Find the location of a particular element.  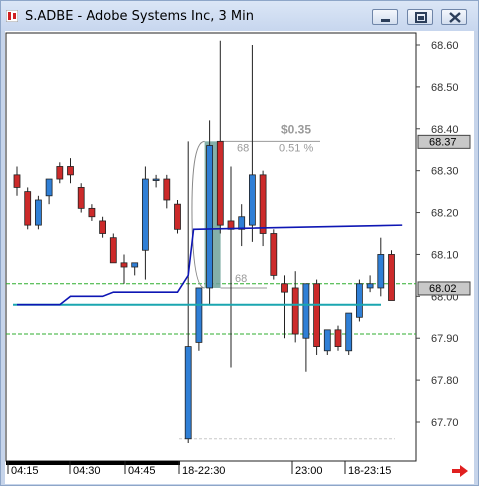

time-tick-label: 04:45 is located at coordinates (142, 471).